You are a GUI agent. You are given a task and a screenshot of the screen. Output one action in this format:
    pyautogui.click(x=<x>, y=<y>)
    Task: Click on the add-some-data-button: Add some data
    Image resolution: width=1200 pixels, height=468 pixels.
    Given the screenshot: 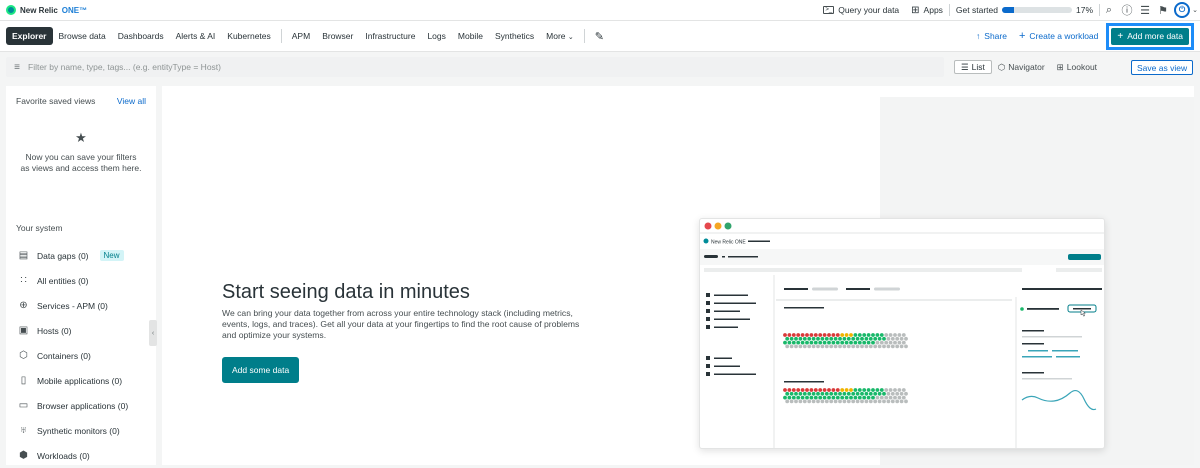 What is the action you would take?
    pyautogui.click(x=261, y=370)
    